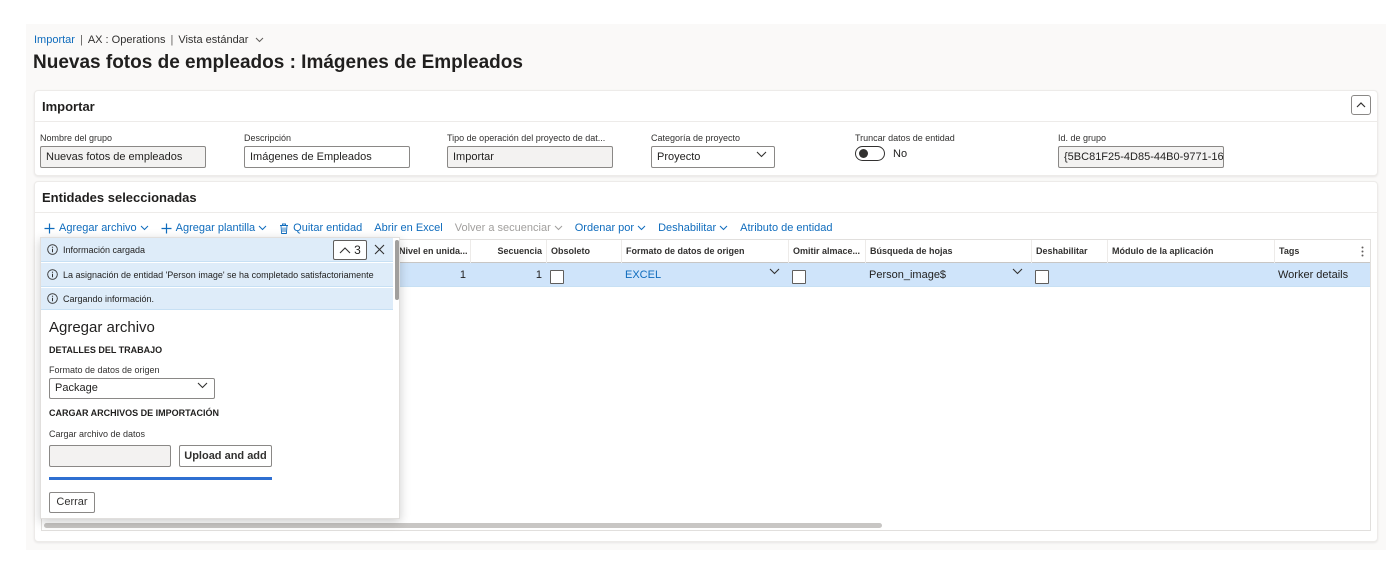 This screenshot has width=1400, height=565. I want to click on truncate-label: Truncar datos de entidad, so click(905, 138).